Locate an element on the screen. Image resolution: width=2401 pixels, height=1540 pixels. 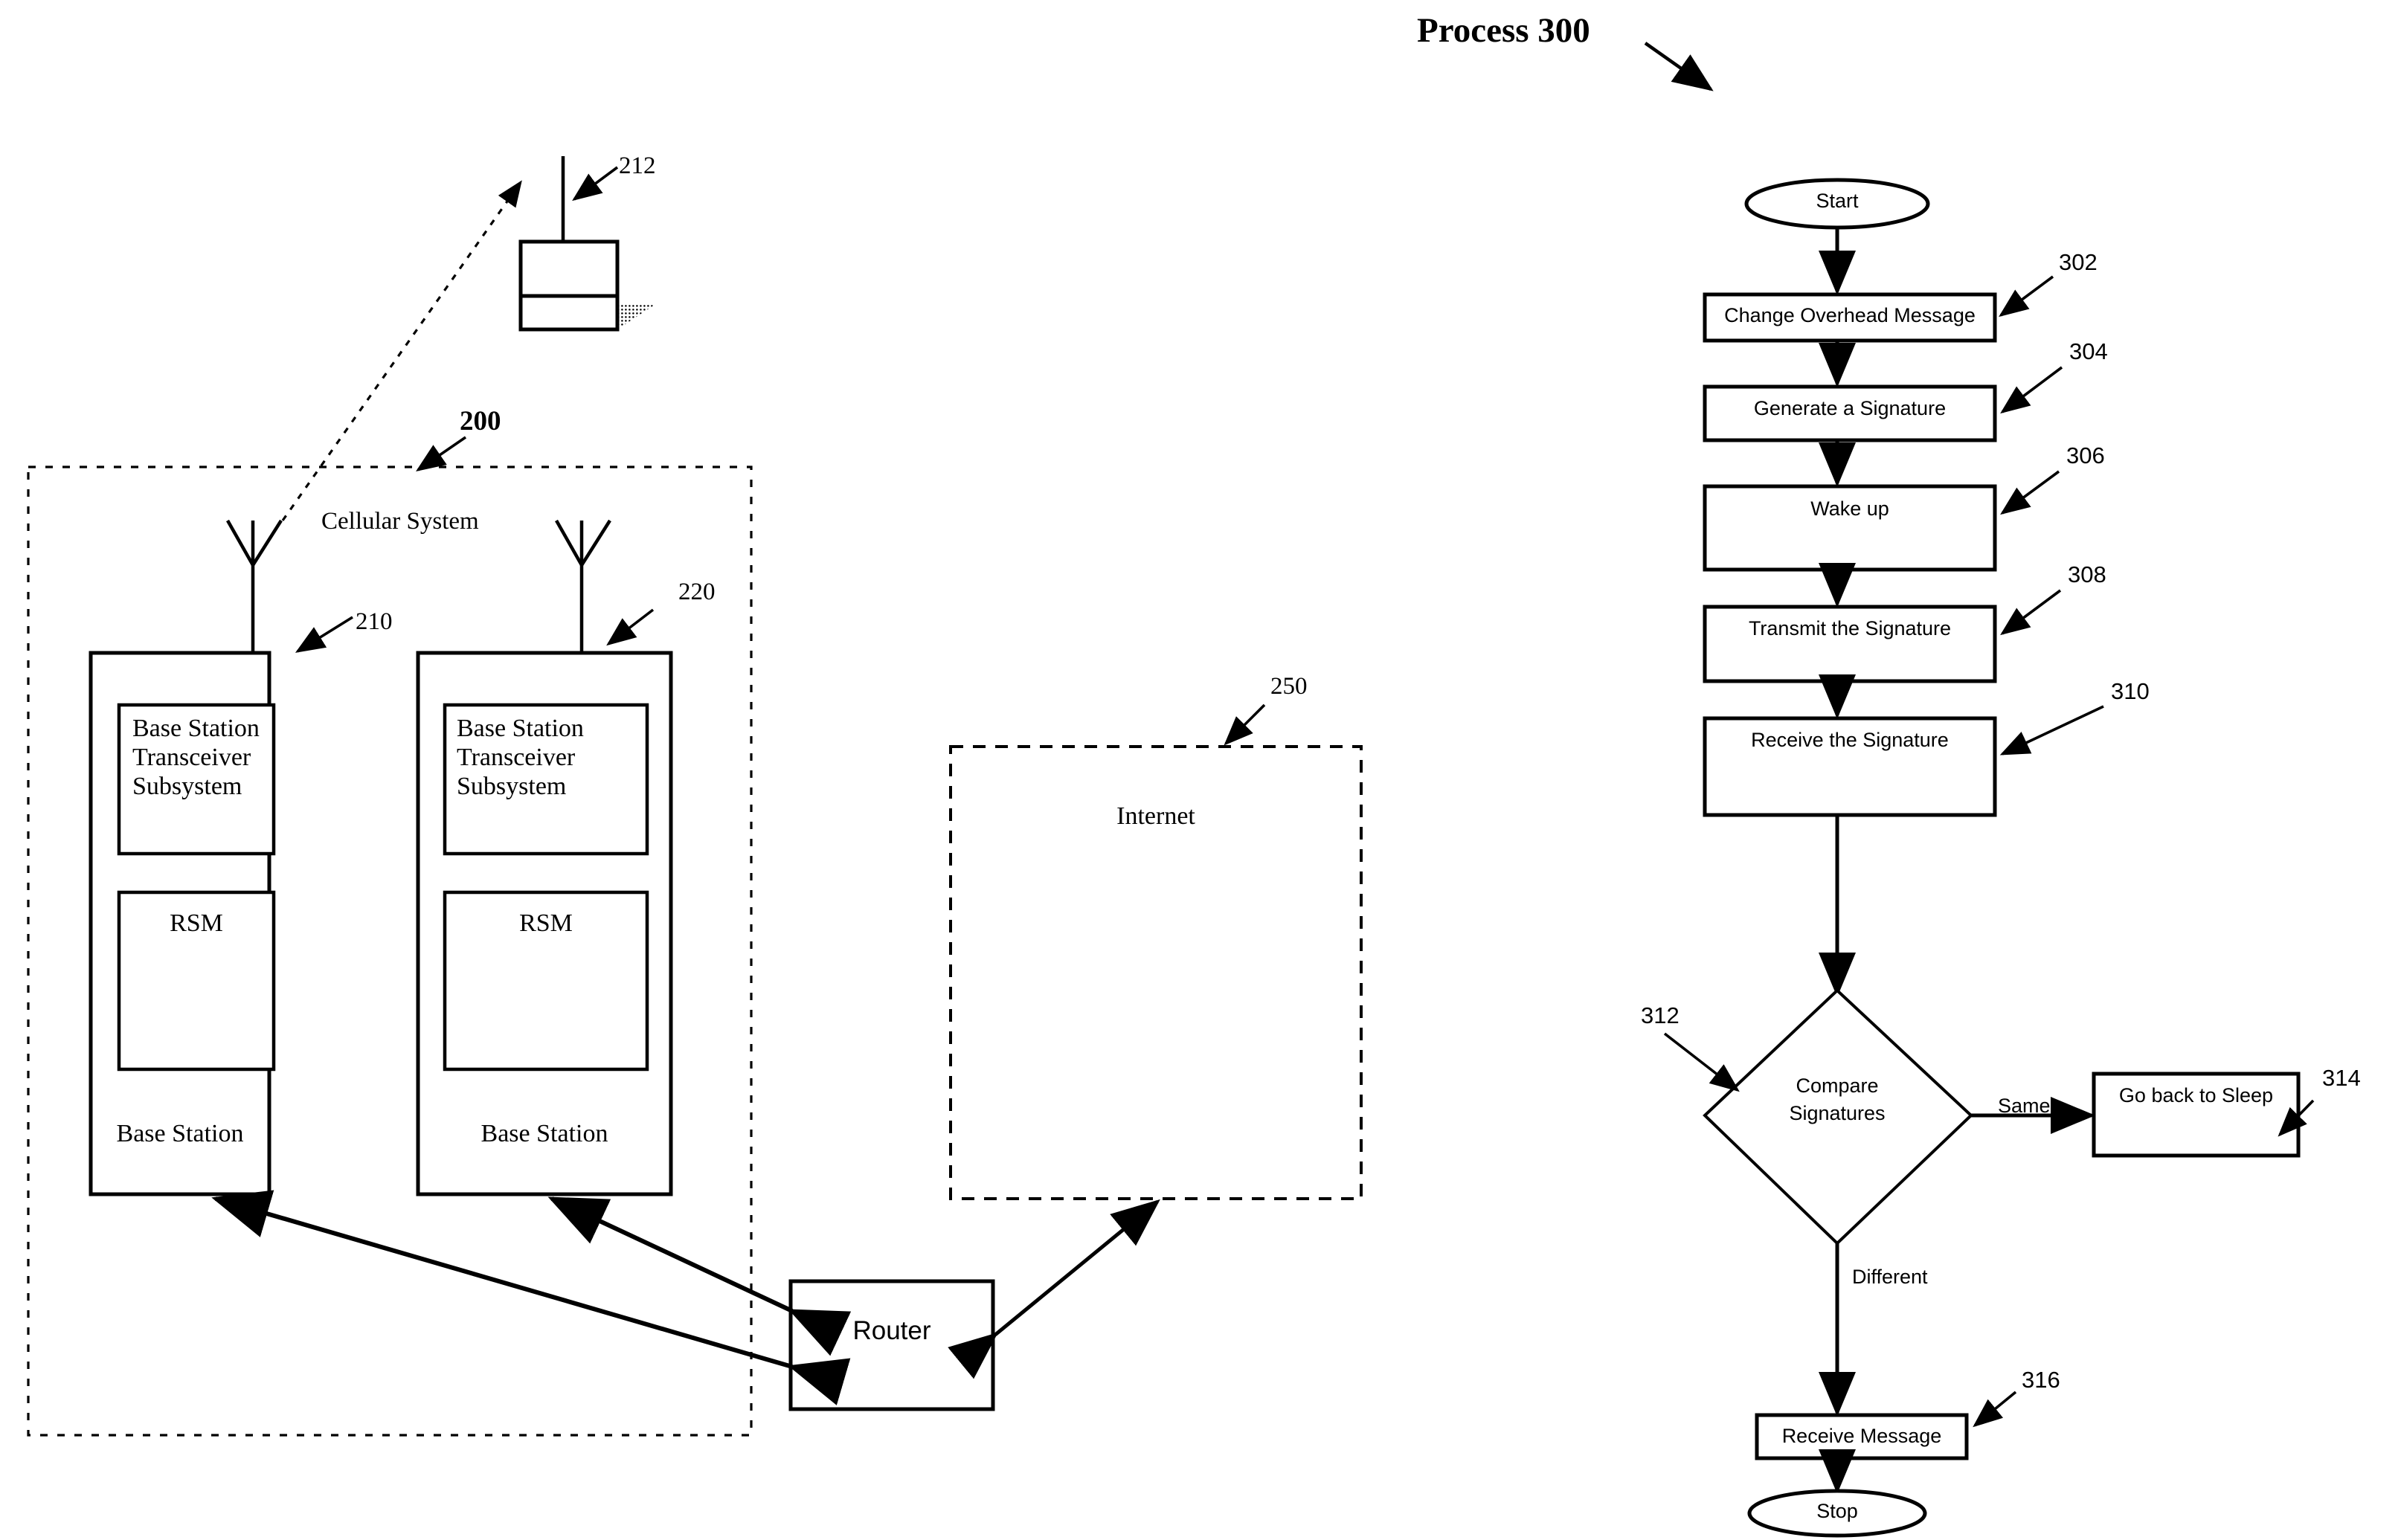
branch-different-label: Different is located at coordinates (1890, 1277).